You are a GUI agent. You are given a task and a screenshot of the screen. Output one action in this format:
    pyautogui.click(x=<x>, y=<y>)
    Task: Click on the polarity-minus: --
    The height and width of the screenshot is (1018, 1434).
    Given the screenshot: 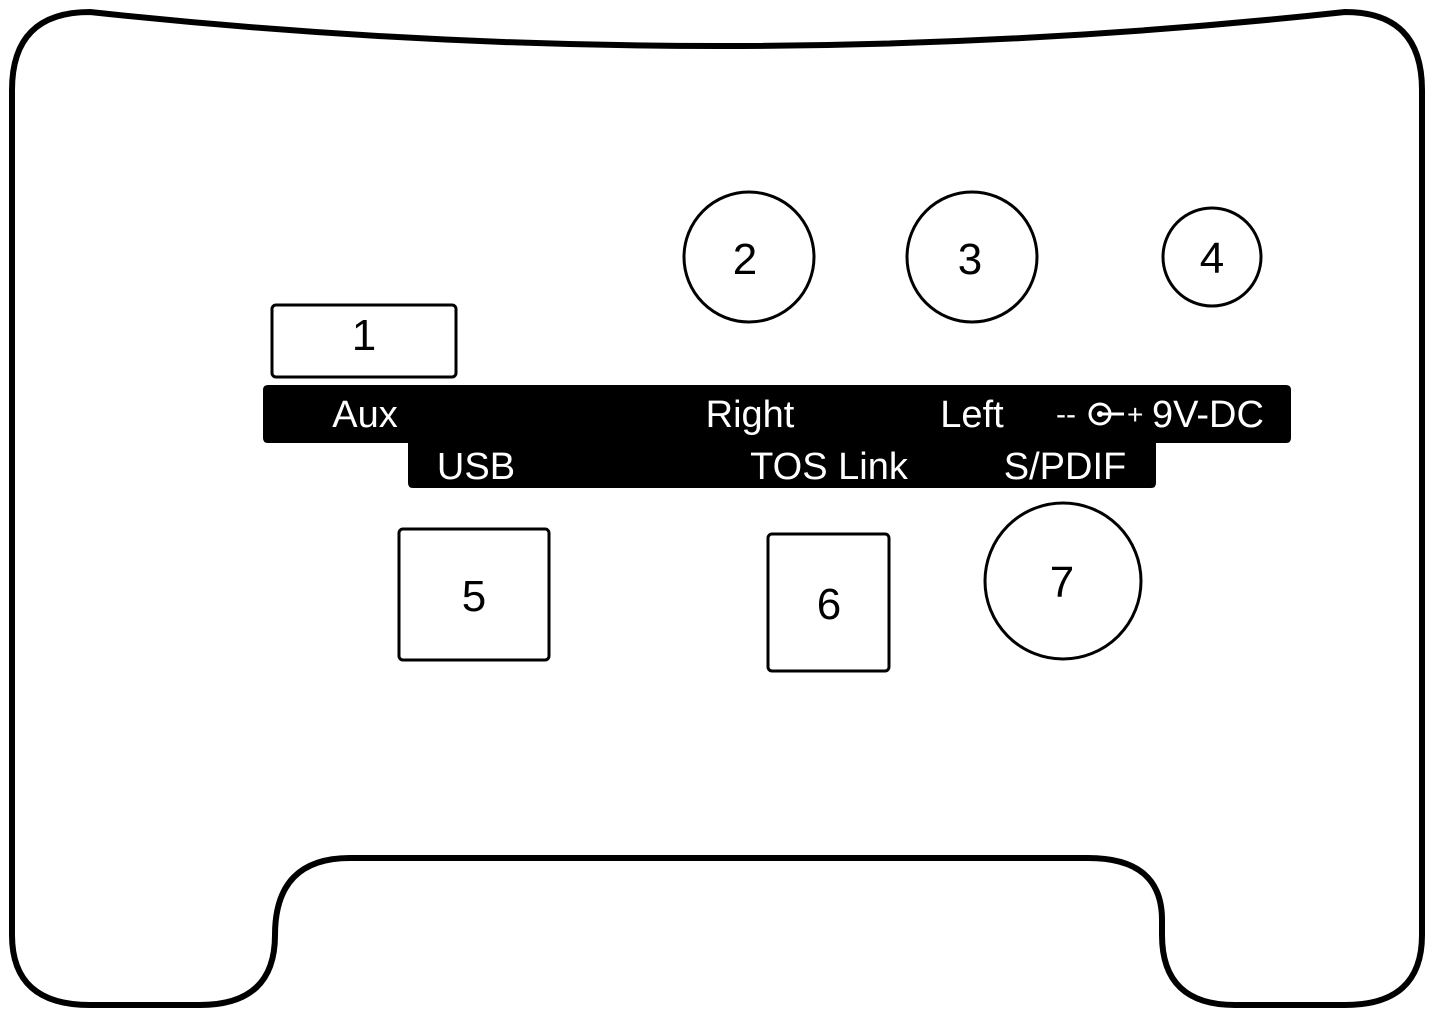 What is the action you would take?
    pyautogui.click(x=1066, y=414)
    